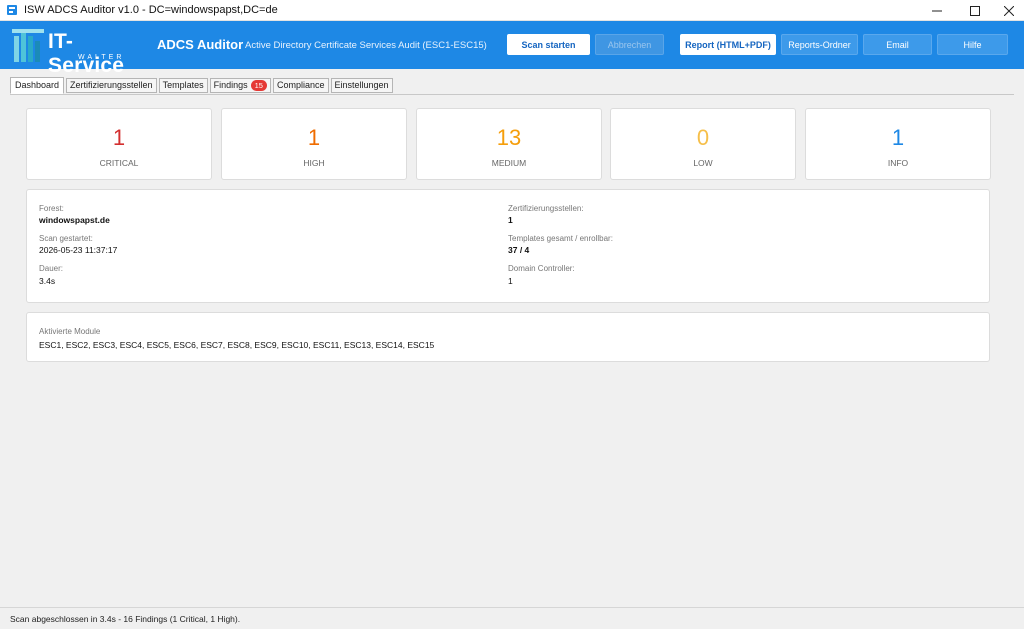 This screenshot has width=1024, height=629. What do you see at coordinates (51, 268) in the screenshot?
I see `duration-label: Dauer:` at bounding box center [51, 268].